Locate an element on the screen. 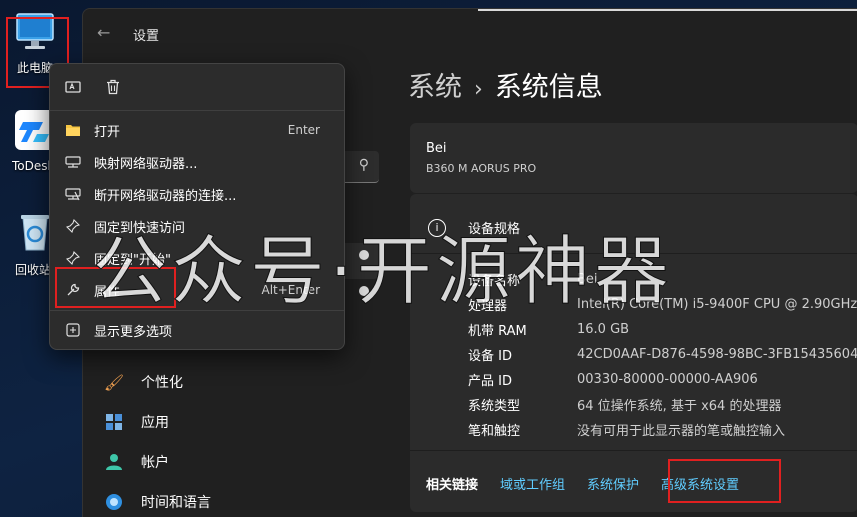 This screenshot has width=857, height=517. nav-item-personalization: 🖌 个性化 is located at coordinates (143, 382).